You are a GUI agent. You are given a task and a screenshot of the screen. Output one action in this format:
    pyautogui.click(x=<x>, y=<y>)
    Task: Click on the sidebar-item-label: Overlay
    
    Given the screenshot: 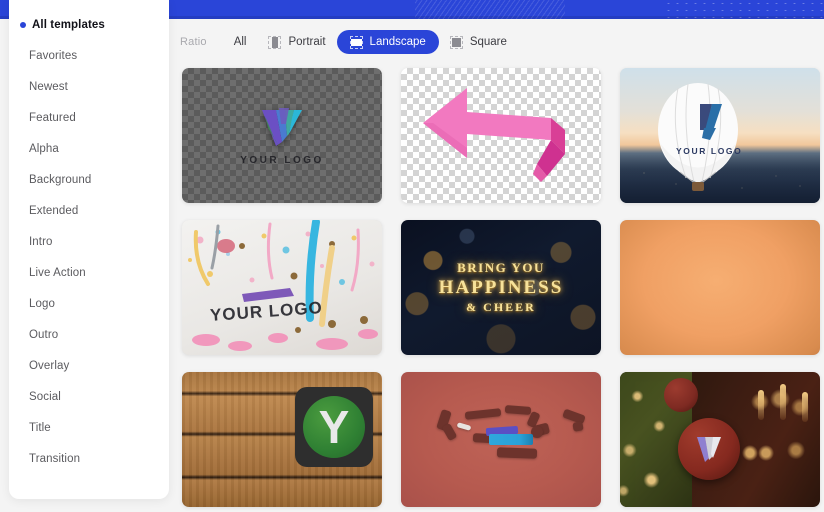 What is the action you would take?
    pyautogui.click(x=49, y=365)
    